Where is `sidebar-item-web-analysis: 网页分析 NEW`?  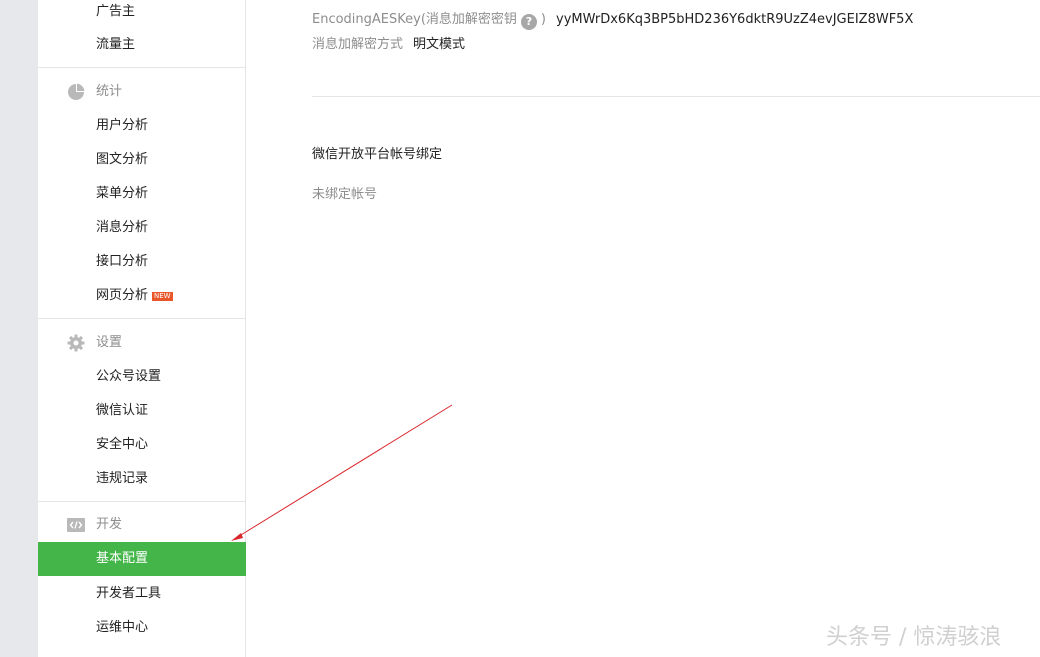
sidebar-item-web-analysis: 网页分析 NEW is located at coordinates (142, 296).